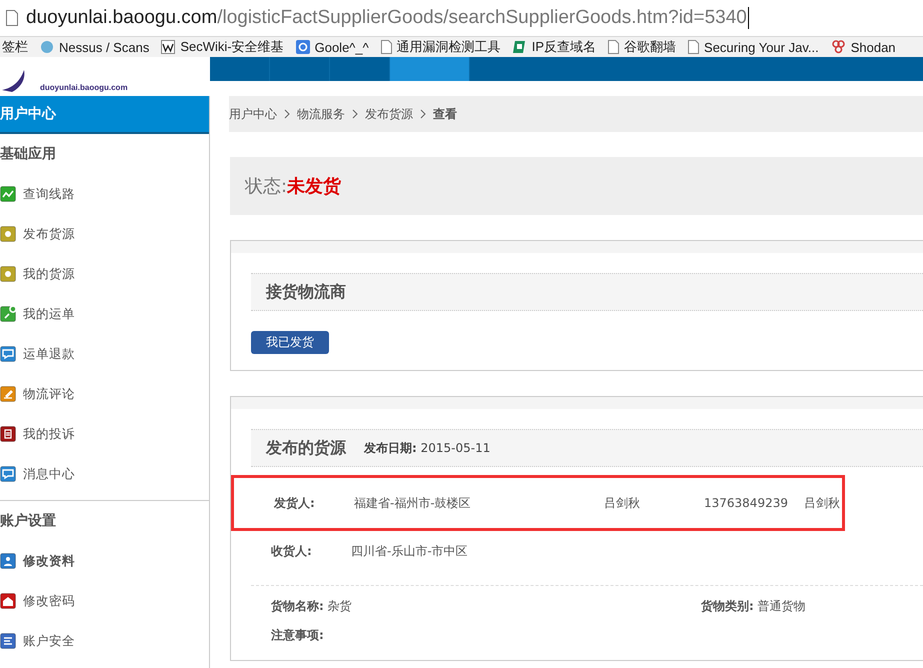  What do you see at coordinates (8, 314) in the screenshot?
I see `key-icon` at bounding box center [8, 314].